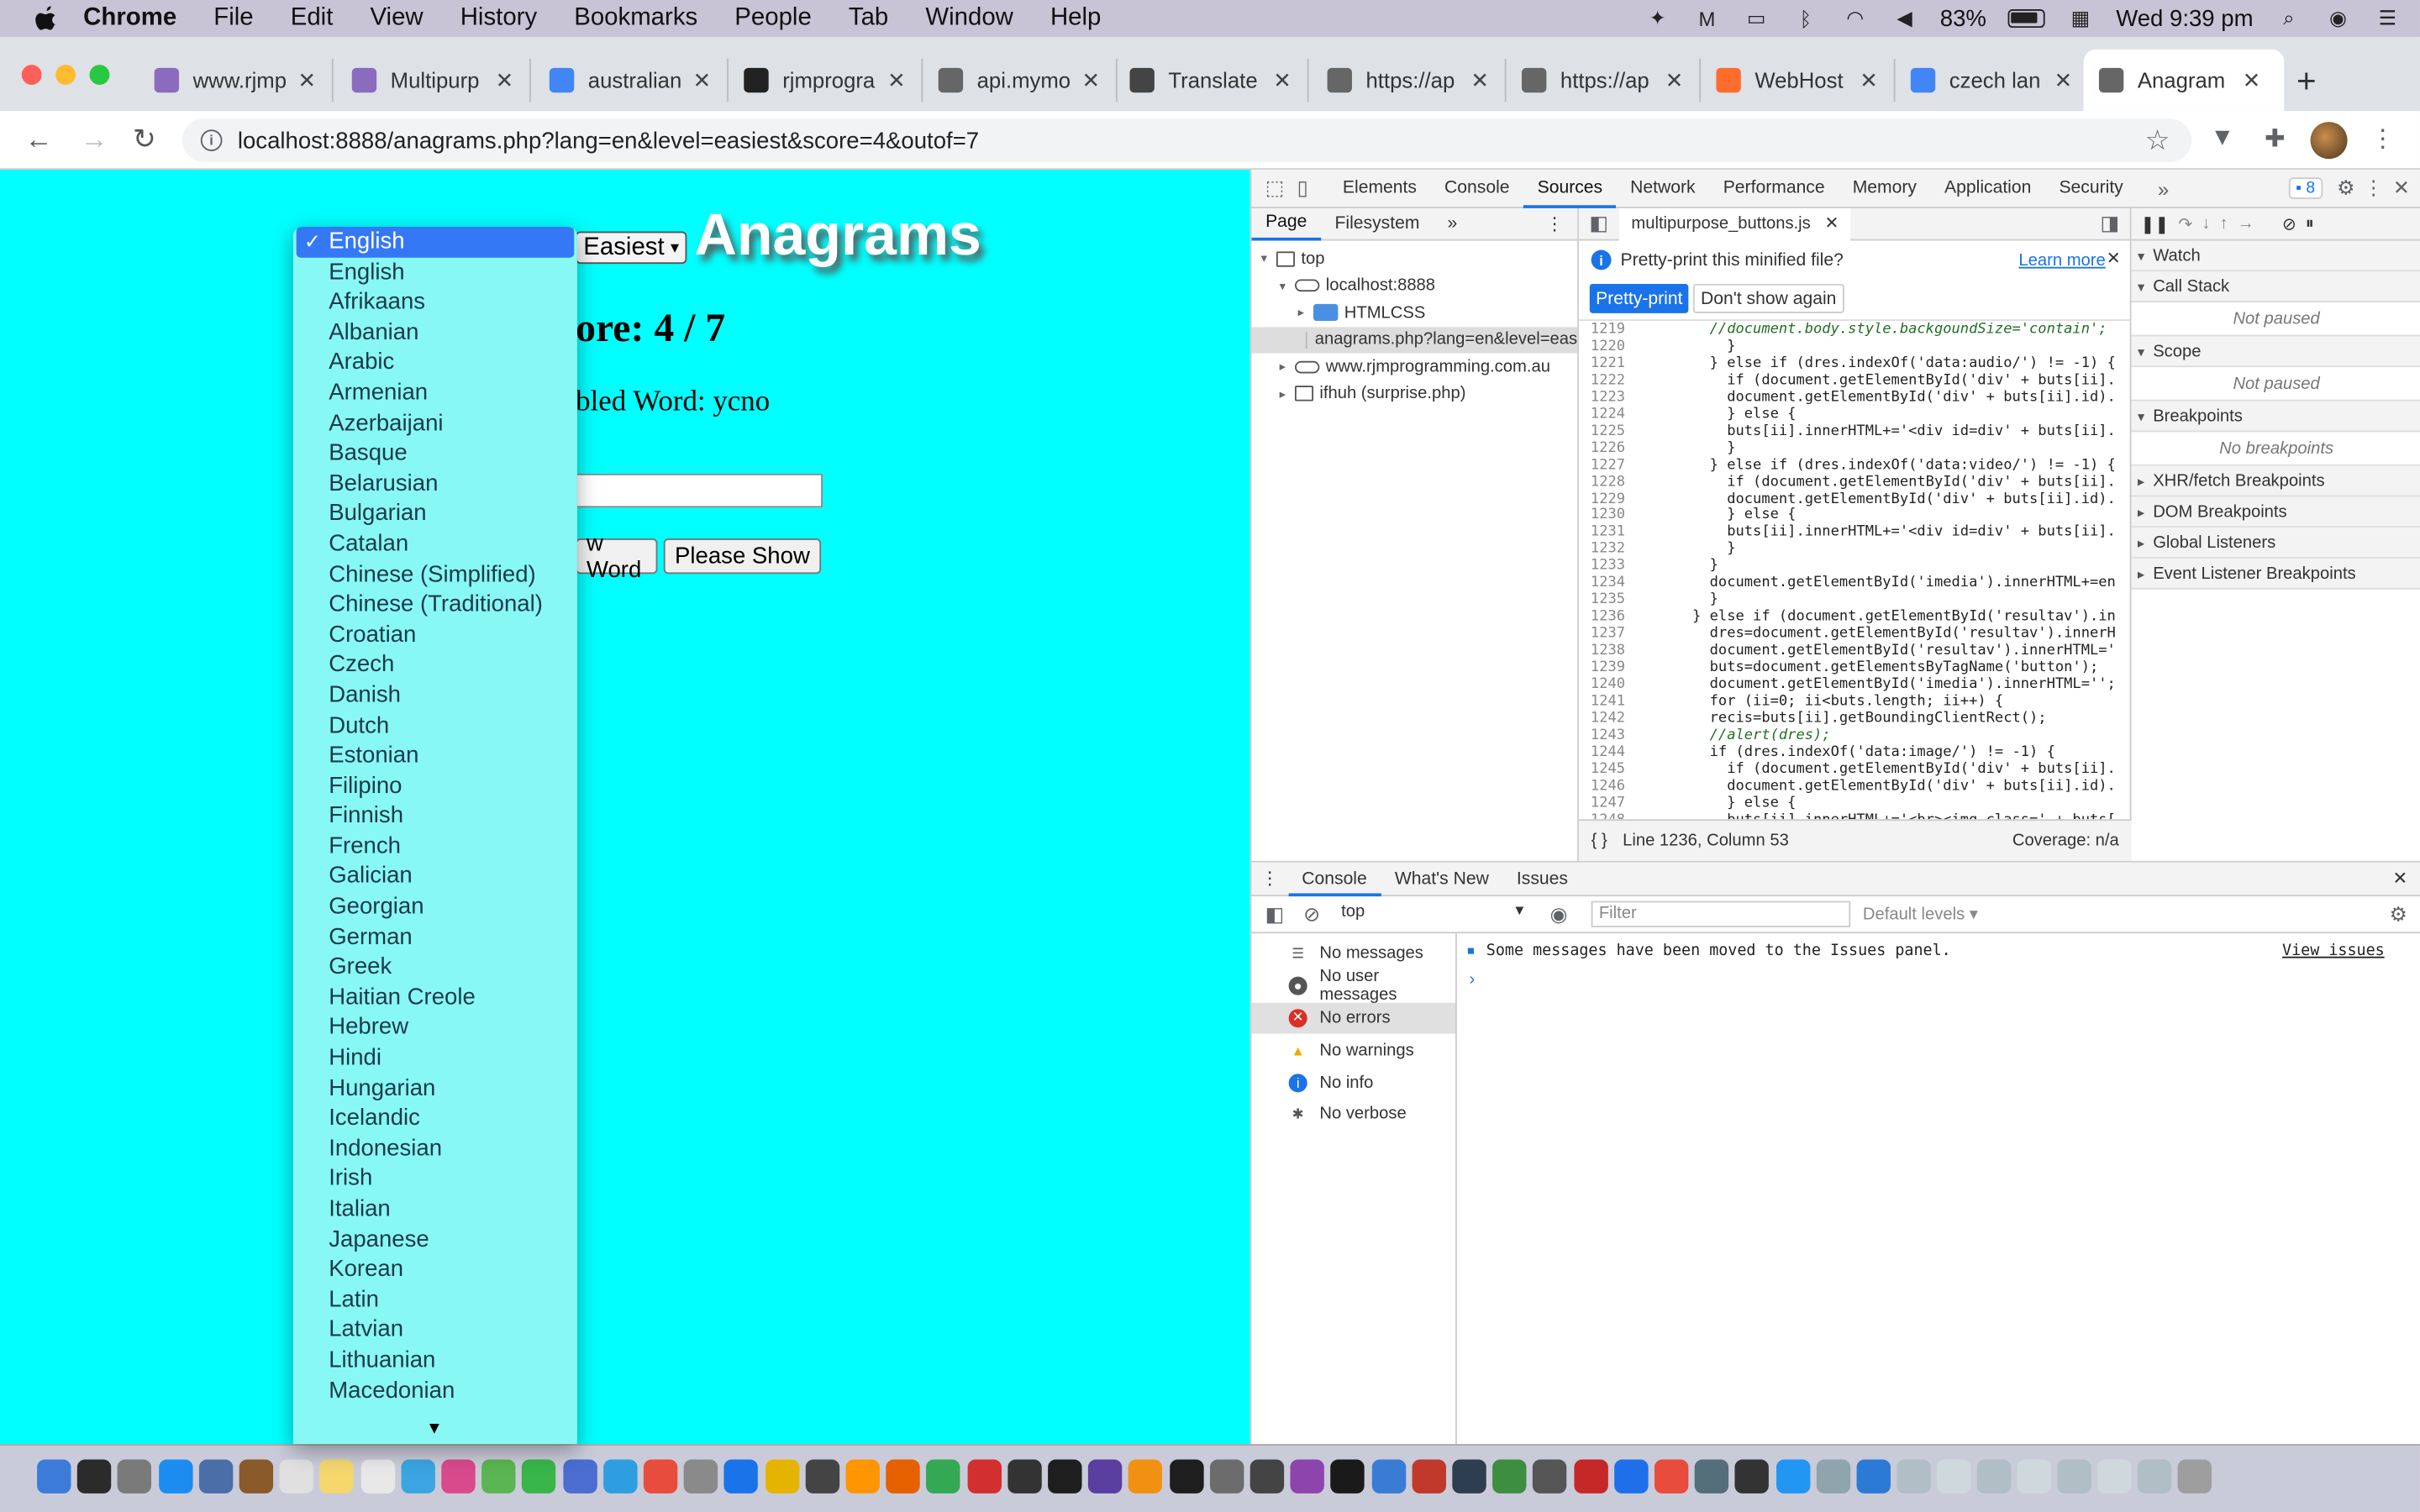 Image resolution: width=2420 pixels, height=1512 pixels. Describe the element at coordinates (742, 556) in the screenshot. I see `please-show-button: Please Show` at that location.